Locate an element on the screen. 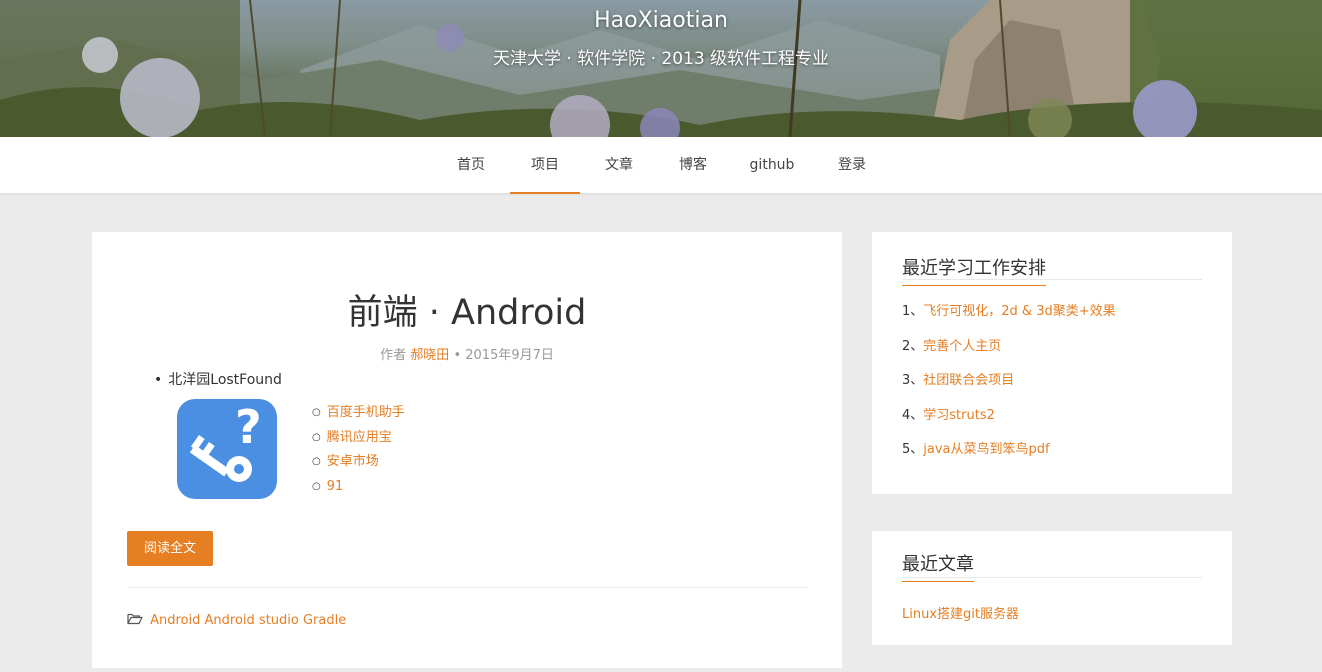 The width and height of the screenshot is (1322, 672). list-item: 百度手机助手 is located at coordinates (358, 413).